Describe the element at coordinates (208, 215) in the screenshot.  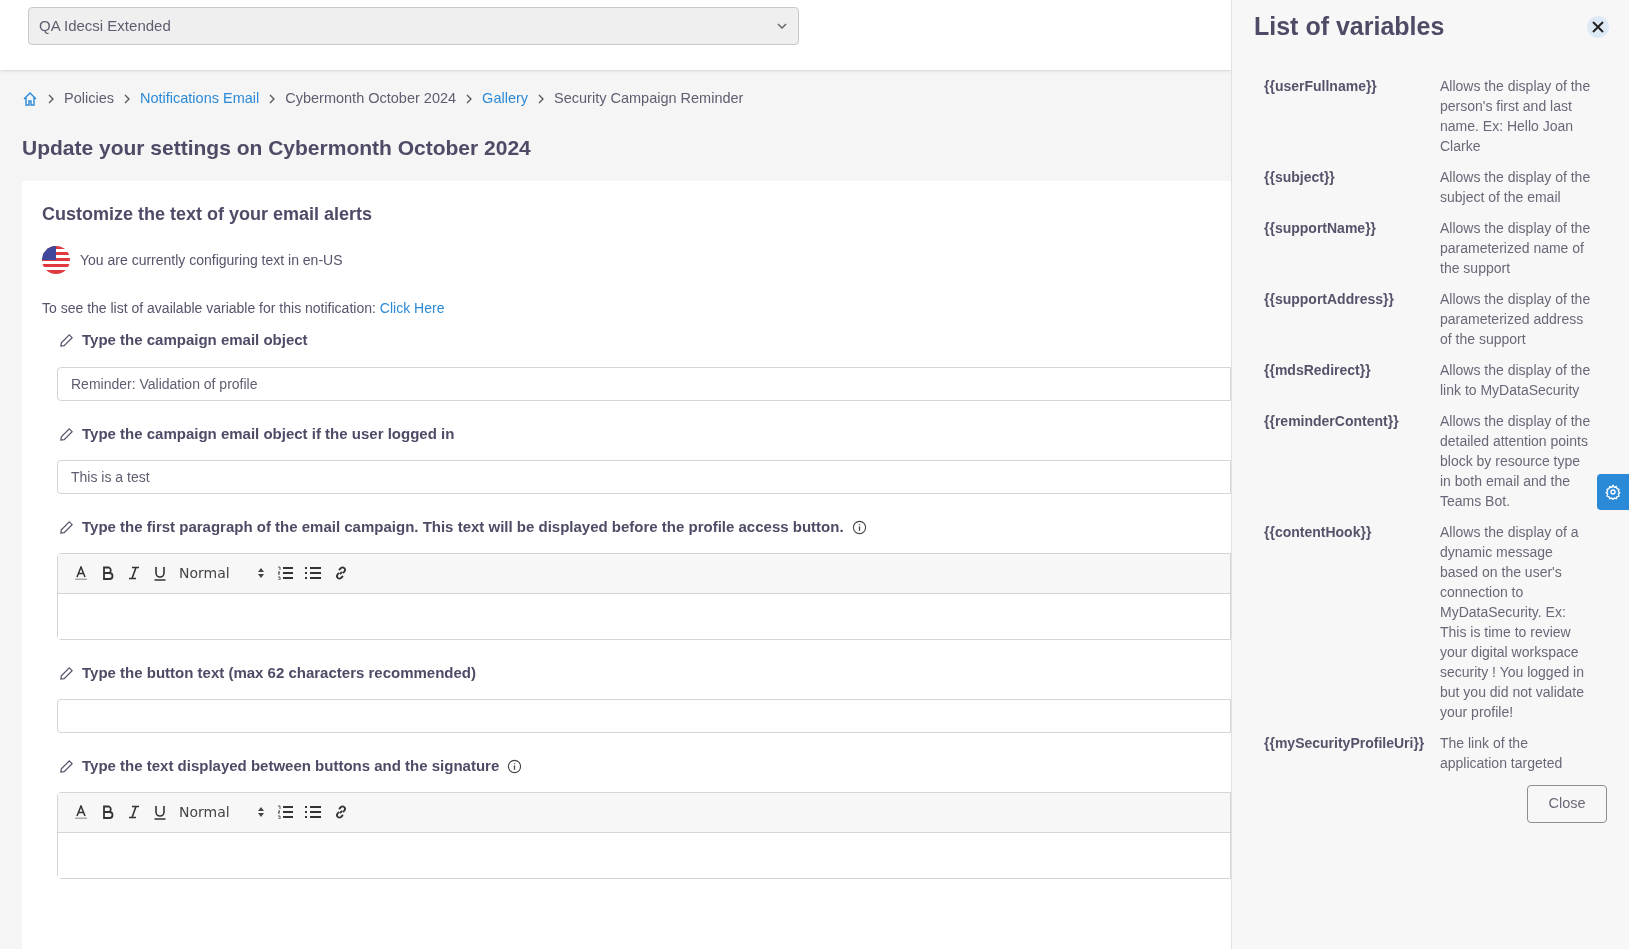
I see `card-title: Customize the text of your email alerts` at that location.